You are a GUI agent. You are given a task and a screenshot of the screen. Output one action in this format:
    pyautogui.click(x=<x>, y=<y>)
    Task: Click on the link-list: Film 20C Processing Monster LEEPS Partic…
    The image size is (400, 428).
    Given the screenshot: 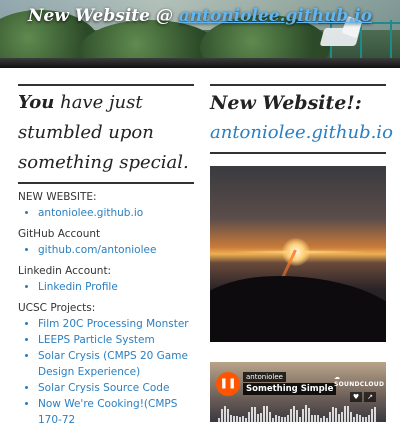 What is the action you would take?
    pyautogui.click(x=106, y=372)
    